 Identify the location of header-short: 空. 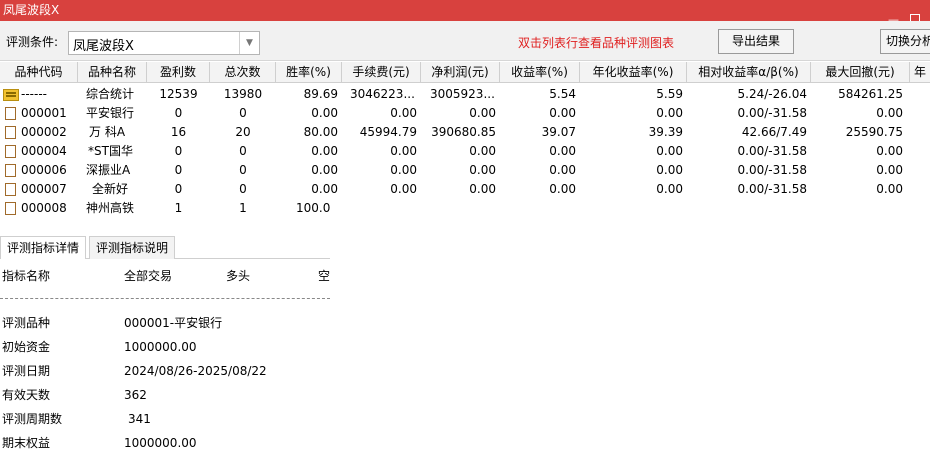
(324, 276).